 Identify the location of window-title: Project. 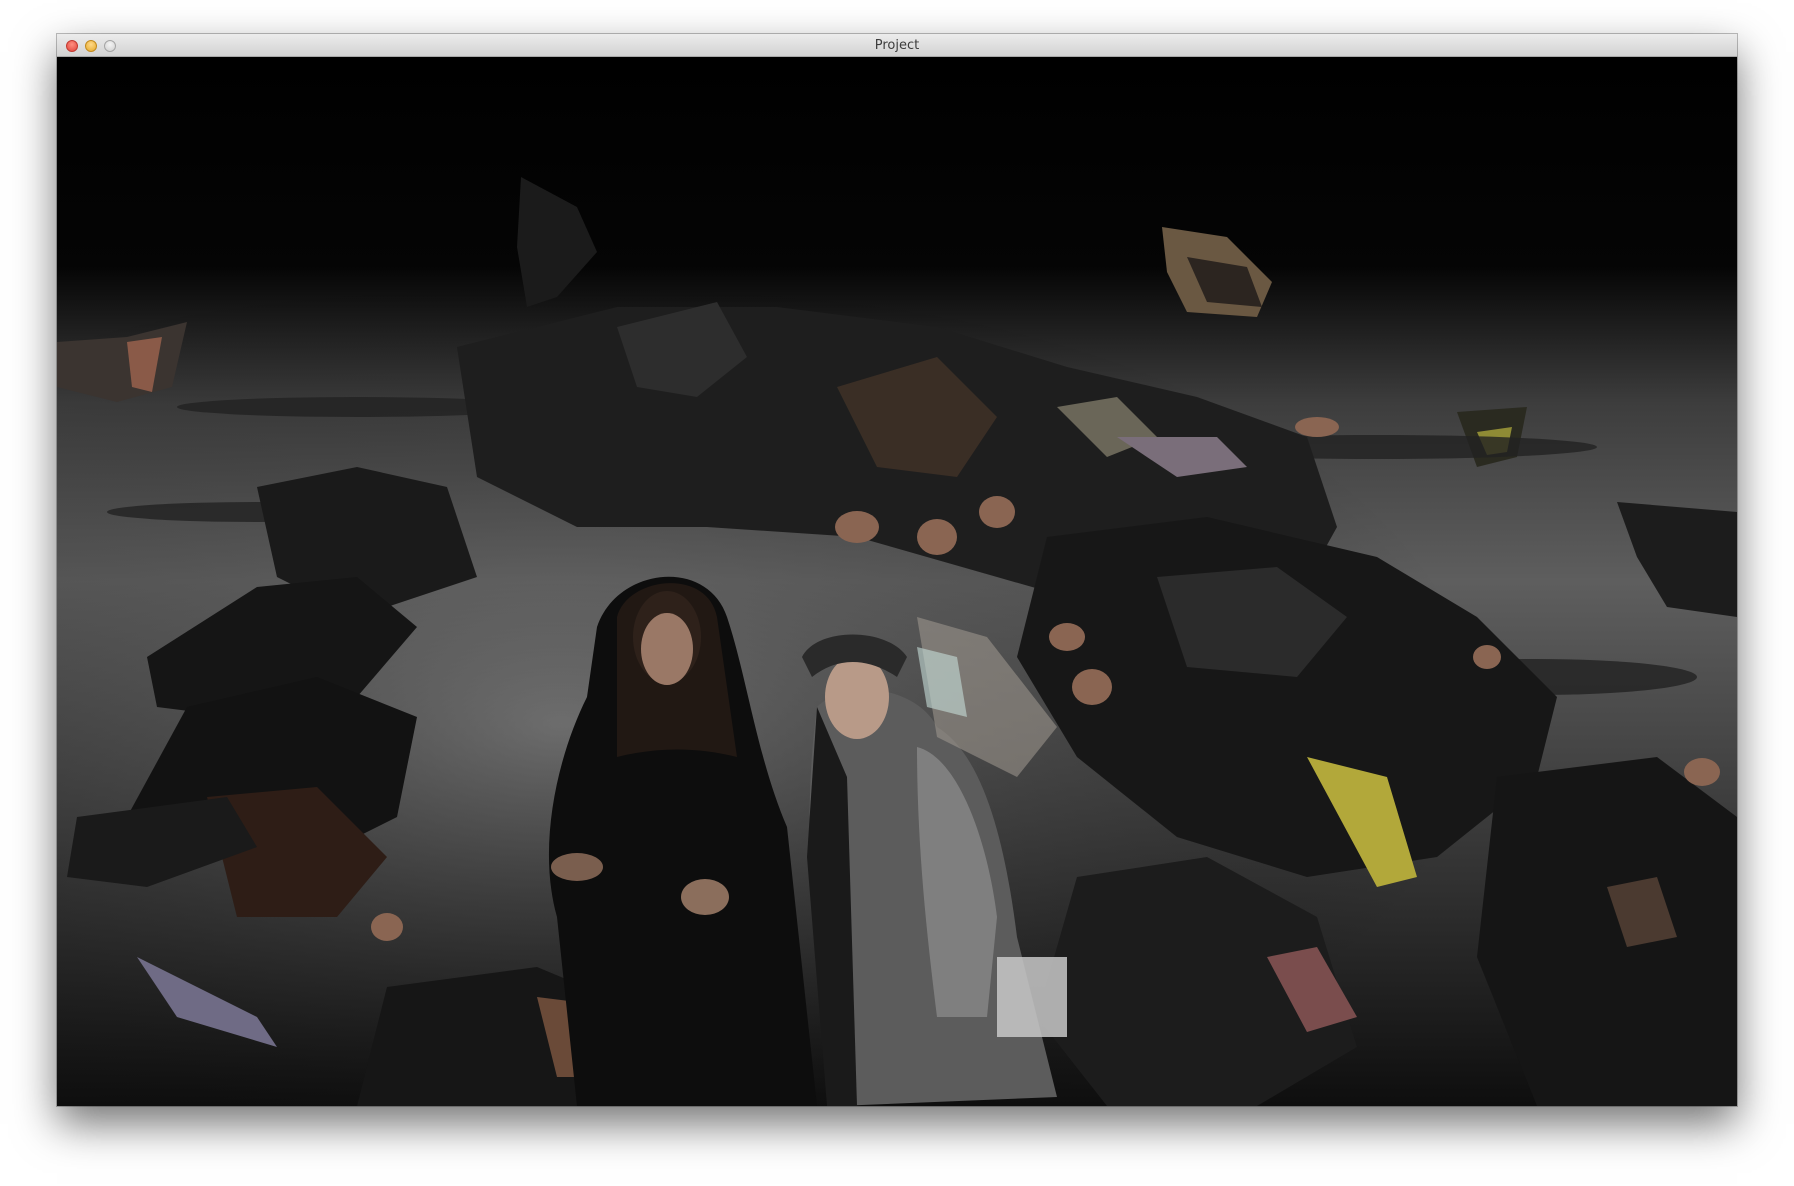
(897, 45).